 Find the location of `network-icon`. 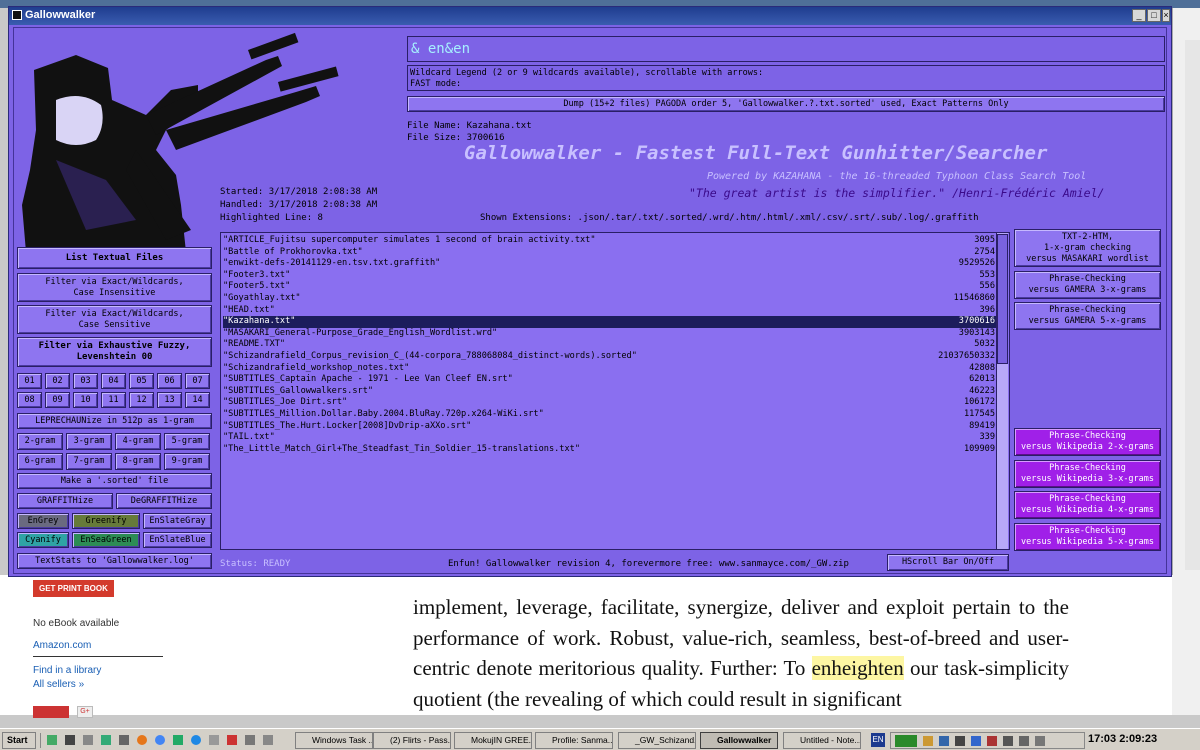

network-icon is located at coordinates (1040, 741).